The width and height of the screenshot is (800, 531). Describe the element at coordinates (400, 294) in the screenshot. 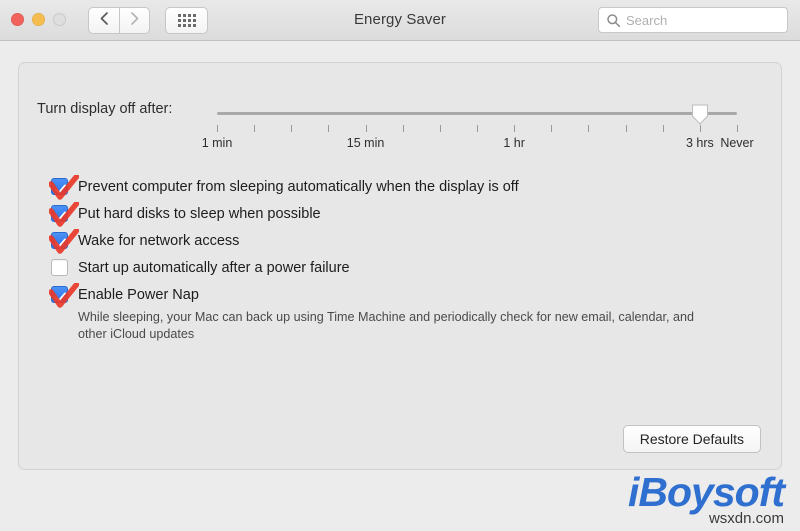

I see `energy-option-row: Enable Power Nap` at that location.